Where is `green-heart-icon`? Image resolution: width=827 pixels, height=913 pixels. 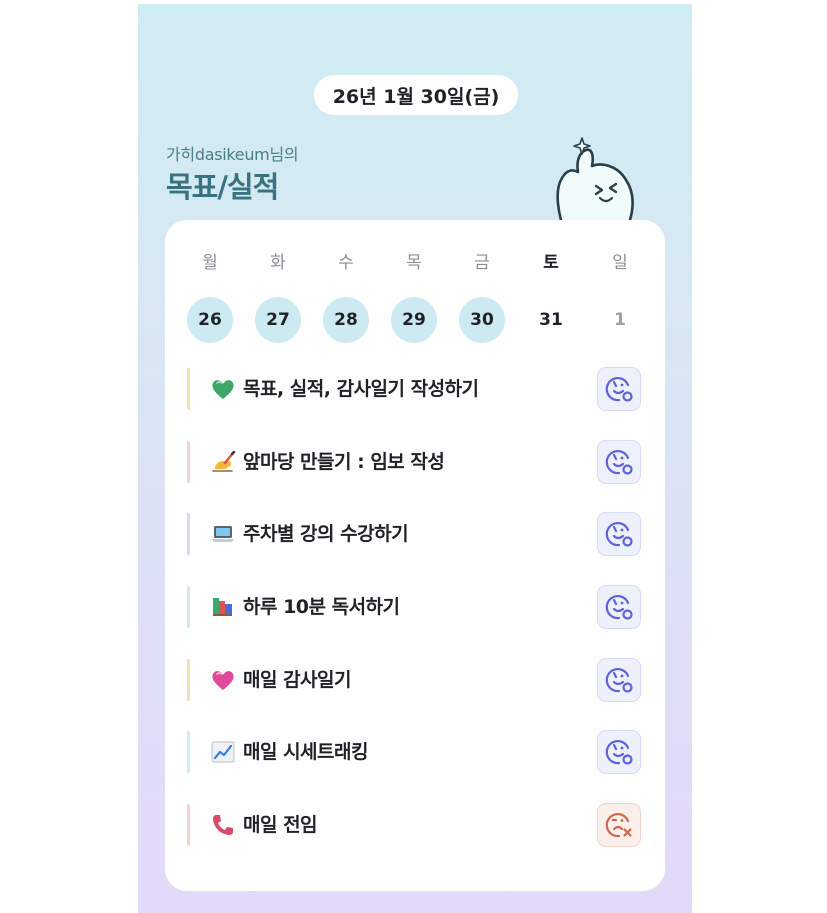 green-heart-icon is located at coordinates (223, 389).